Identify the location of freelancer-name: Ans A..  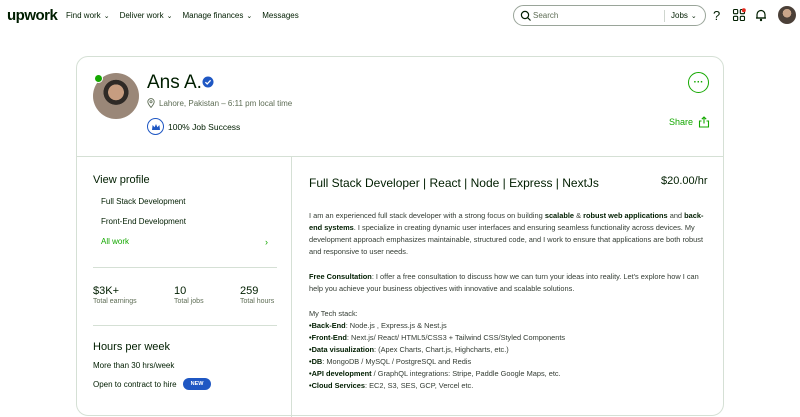
(174, 82).